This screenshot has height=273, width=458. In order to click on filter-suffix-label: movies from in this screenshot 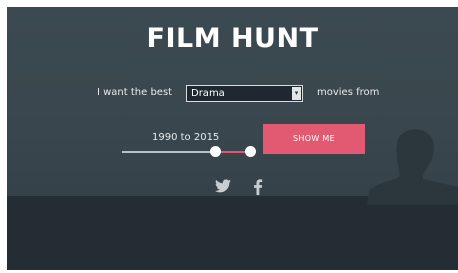, I will do `click(348, 92)`.